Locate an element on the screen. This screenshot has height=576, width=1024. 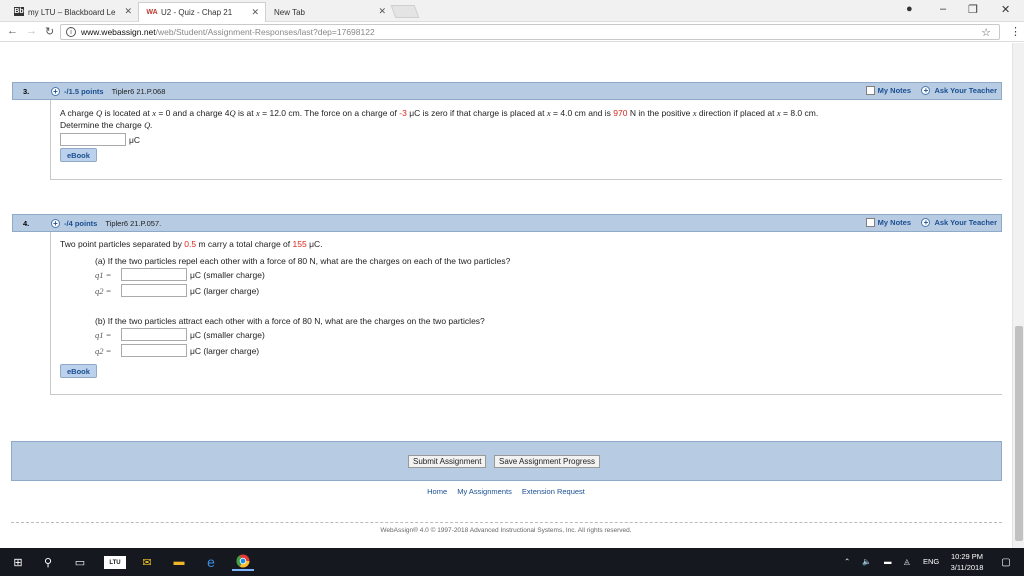
edge-browser-icon: e is located at coordinates (211, 562).